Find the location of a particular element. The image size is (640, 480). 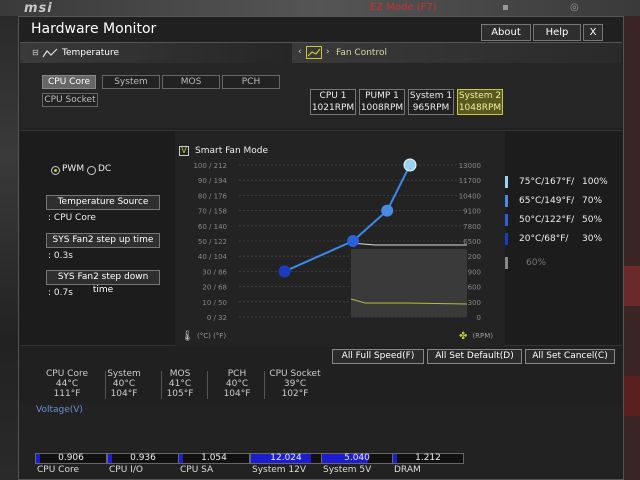

tab-cpu-core: CPU Core is located at coordinates (69, 82).